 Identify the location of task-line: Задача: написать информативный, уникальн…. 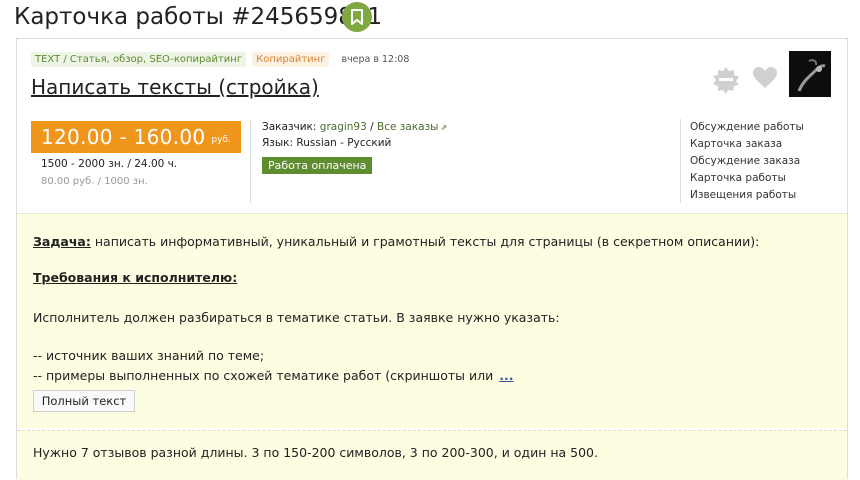
(396, 241).